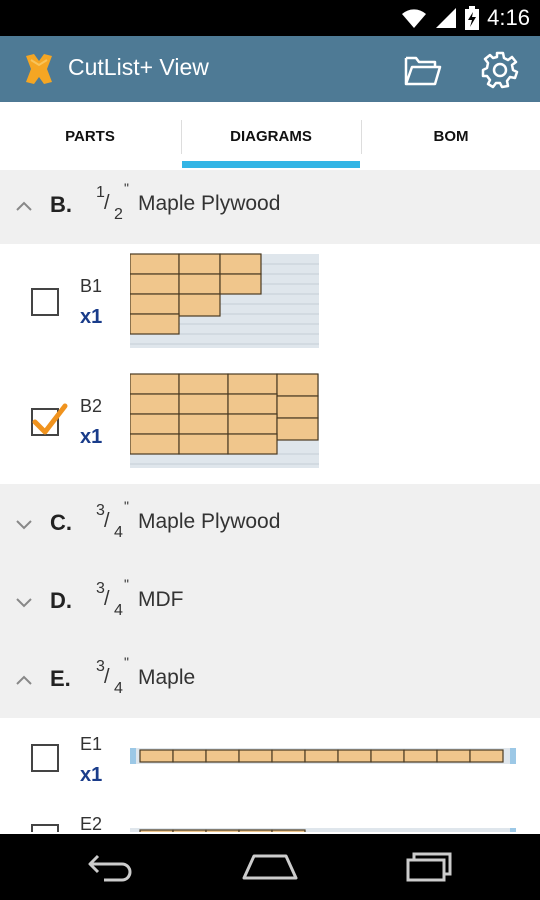  I want to click on cutlist-logo-icon, so click(39, 69).